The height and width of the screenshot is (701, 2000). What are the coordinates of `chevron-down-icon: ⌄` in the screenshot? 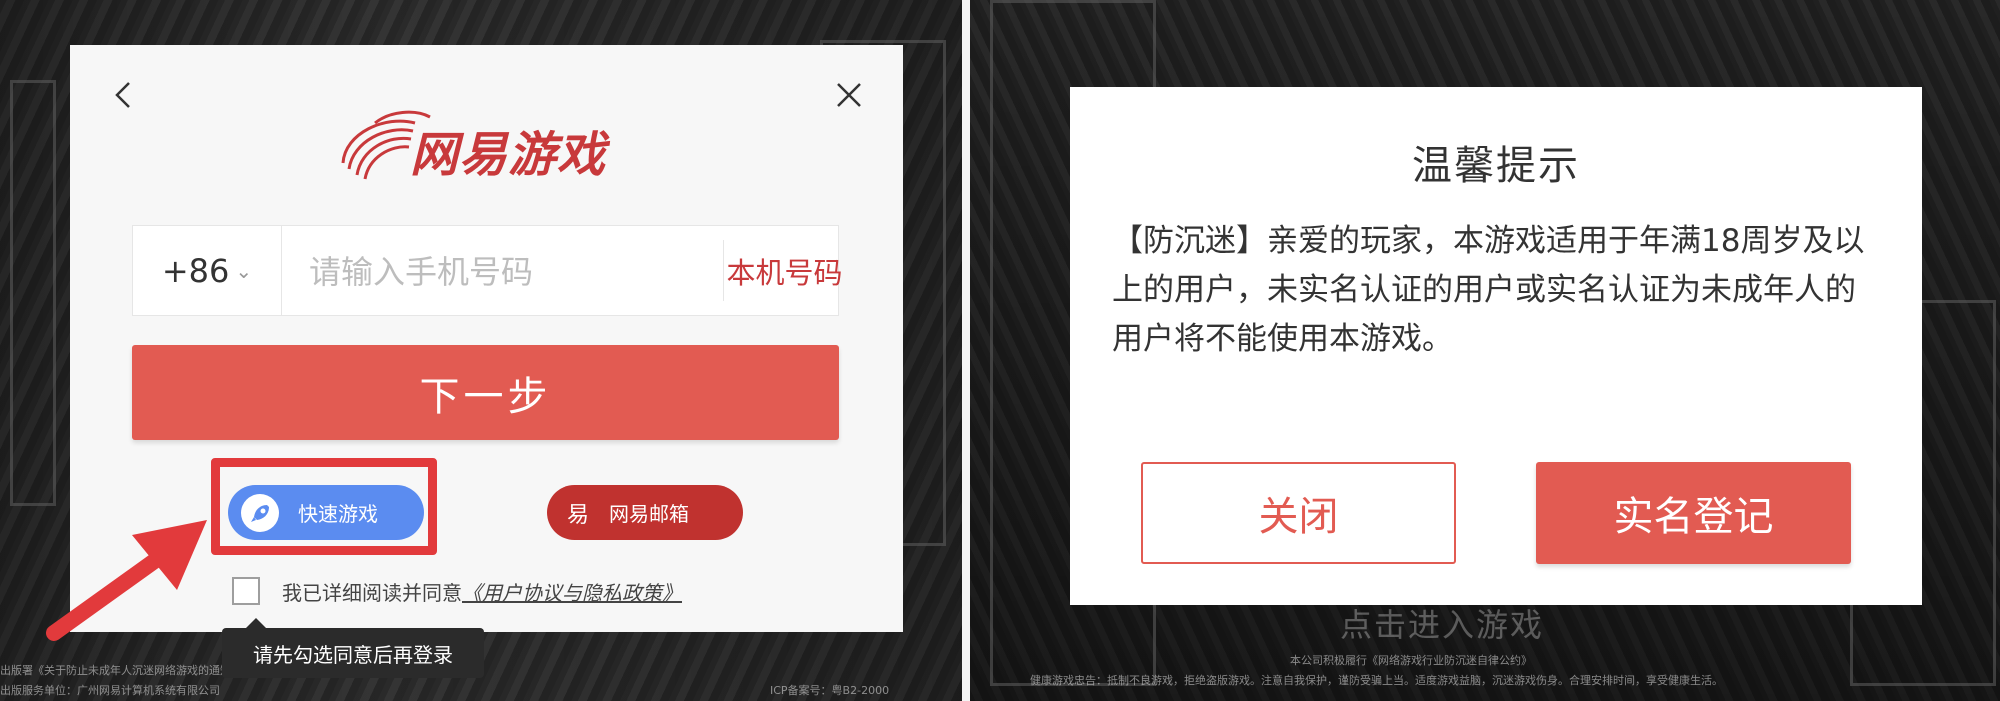 It's located at (244, 270).